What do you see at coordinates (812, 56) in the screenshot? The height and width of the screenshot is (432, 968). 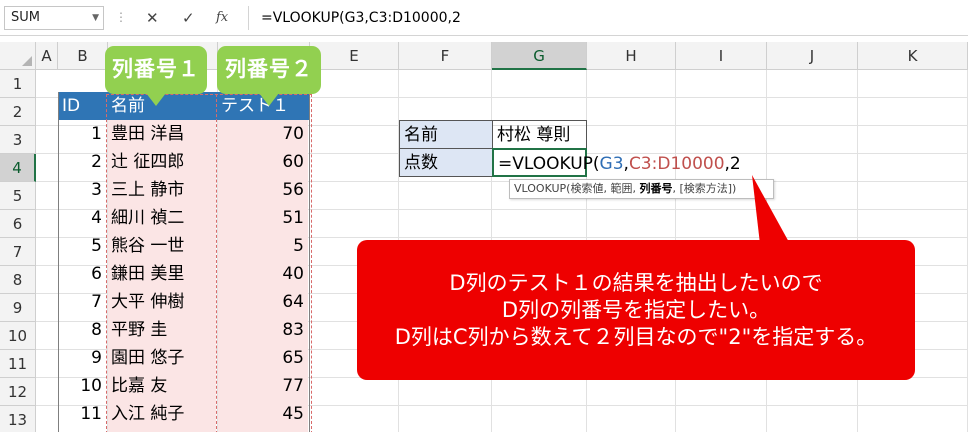 I see `column-header-j: J` at bounding box center [812, 56].